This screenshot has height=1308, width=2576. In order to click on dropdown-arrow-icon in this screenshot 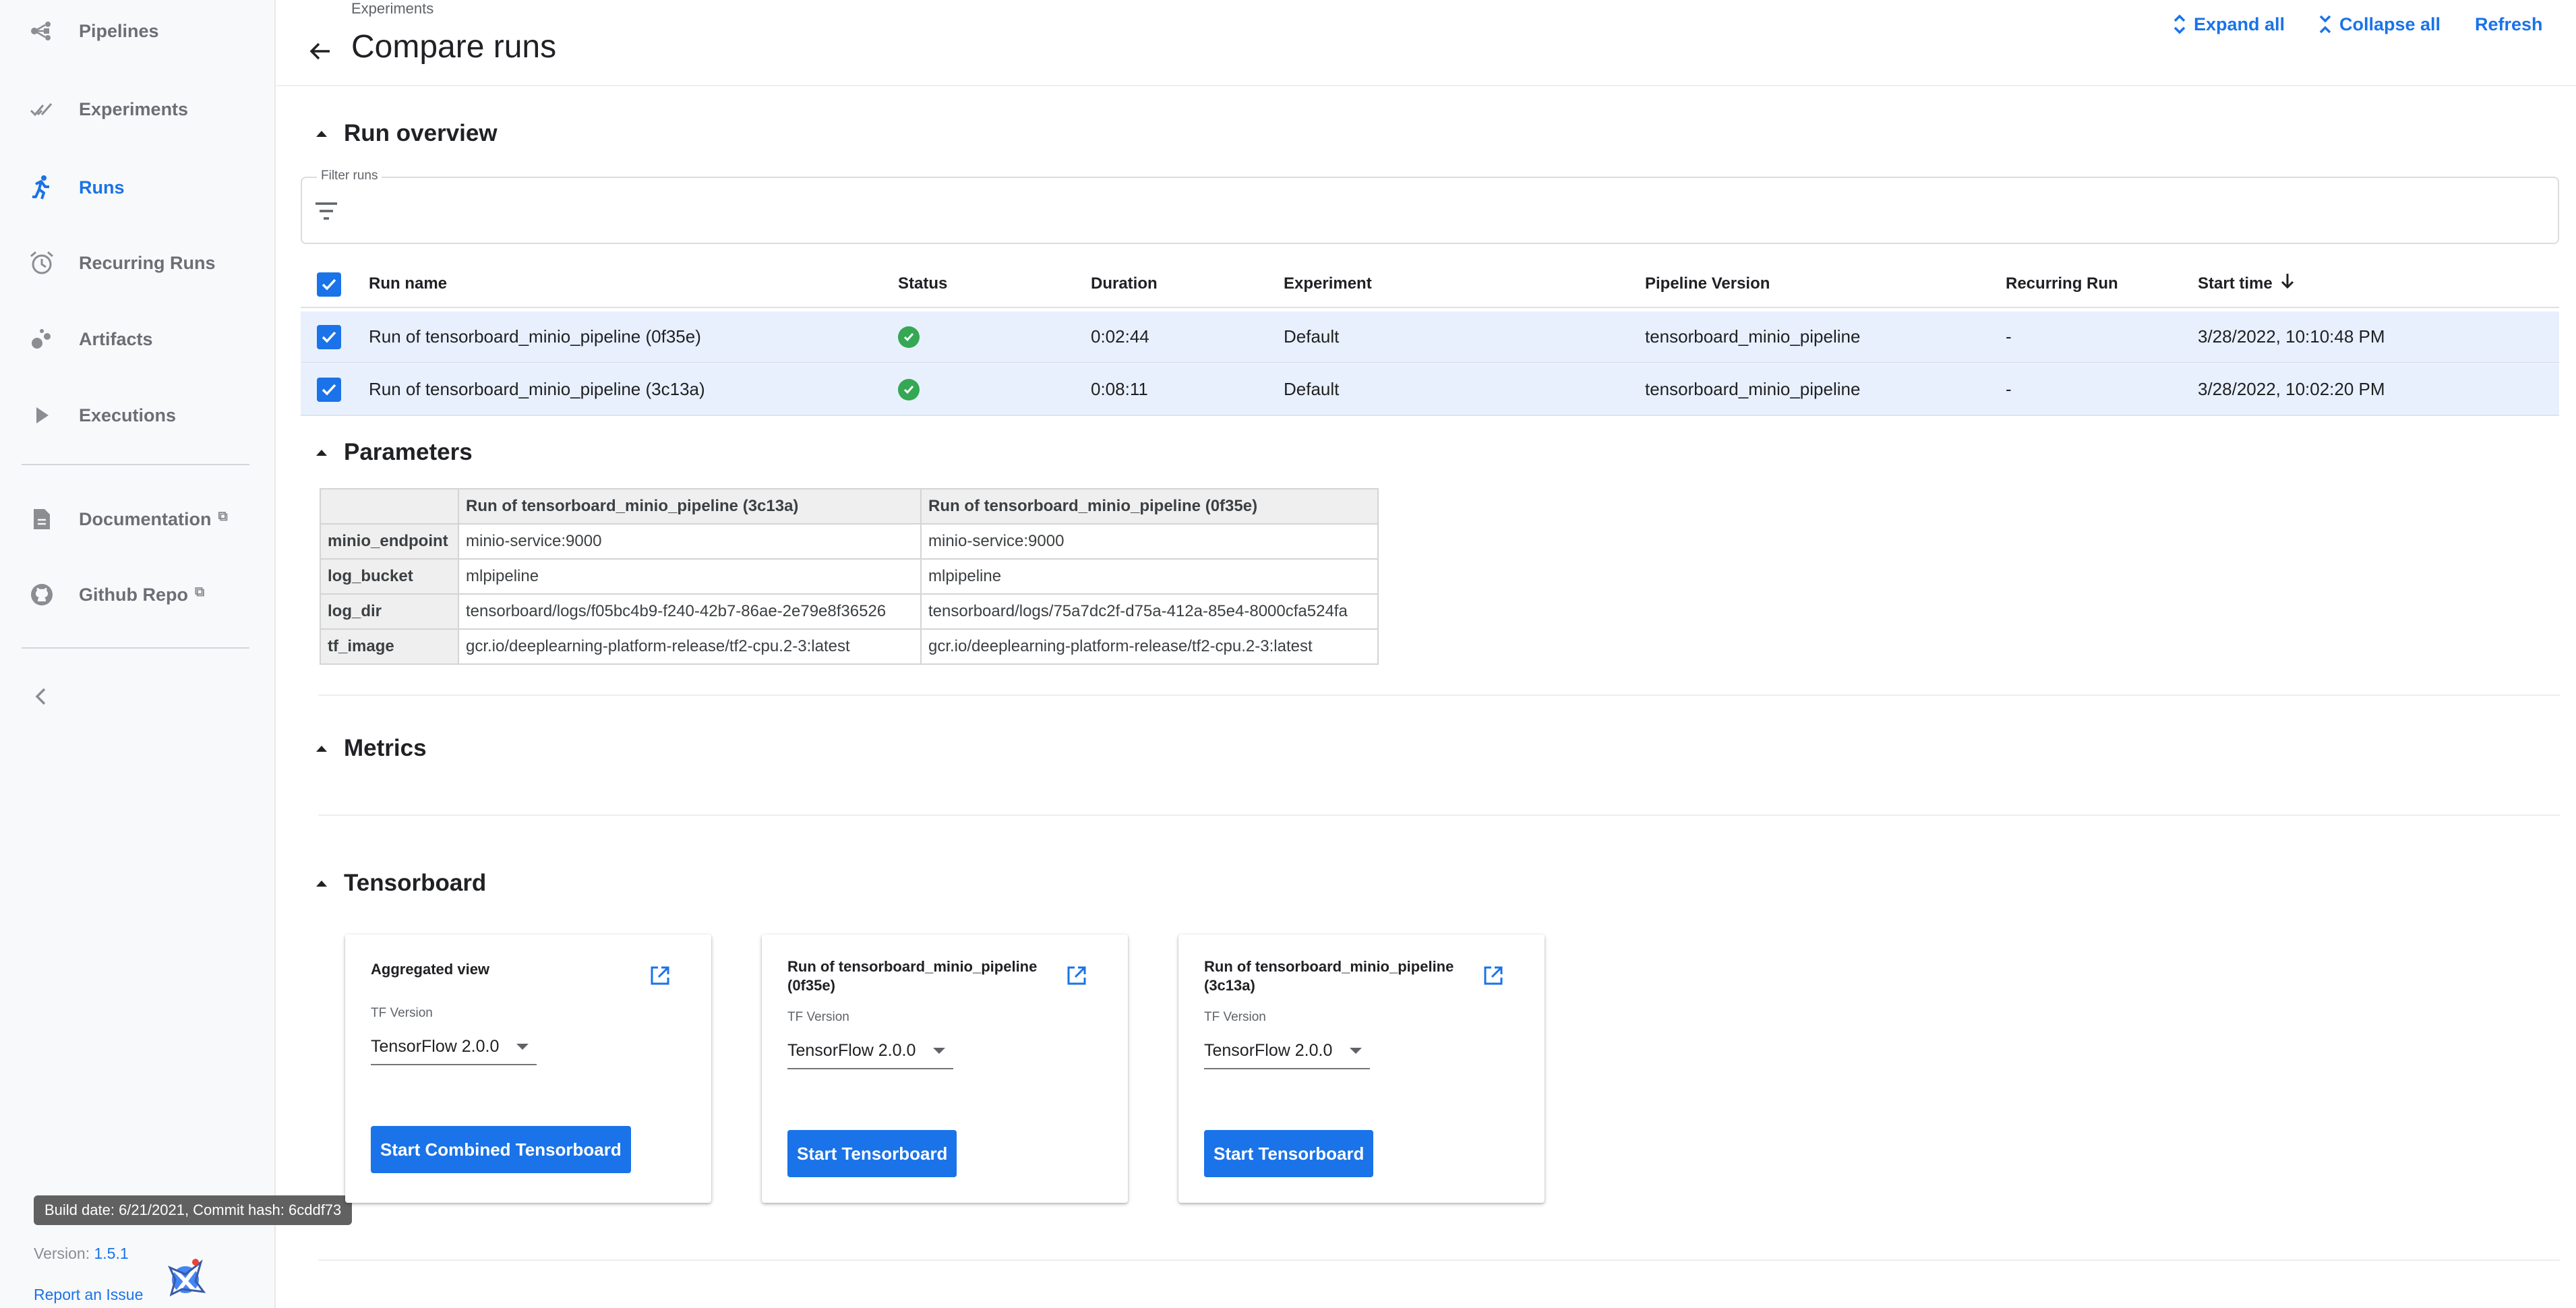, I will do `click(939, 1051)`.